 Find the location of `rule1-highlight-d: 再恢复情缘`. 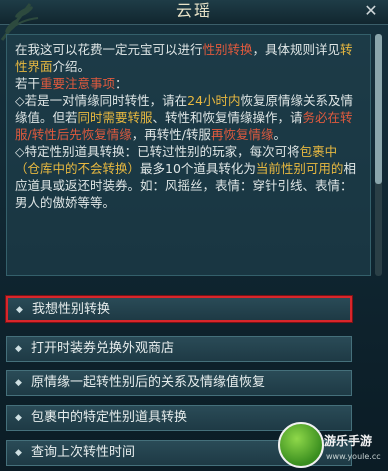

rule1-highlight-d: 再恢复情缘 is located at coordinates (242, 134).